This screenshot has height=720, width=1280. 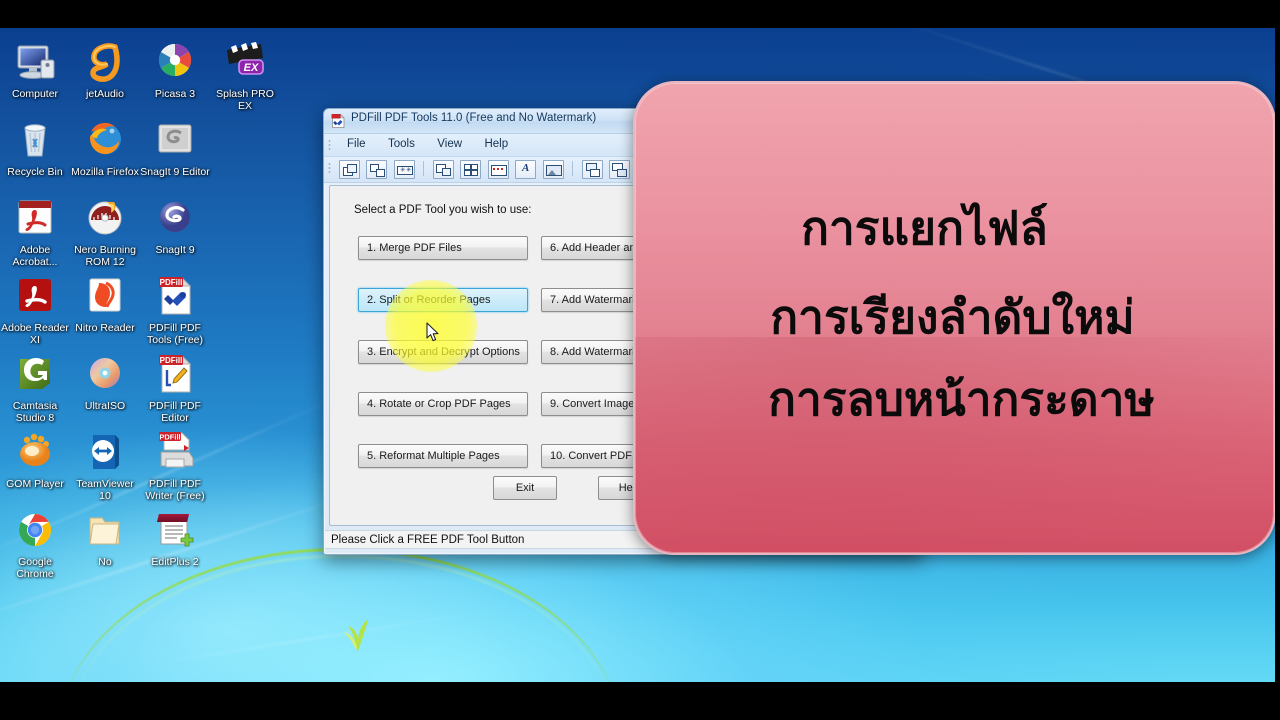 I want to click on desktop-icon-label: GOM Player, so click(x=35, y=484).